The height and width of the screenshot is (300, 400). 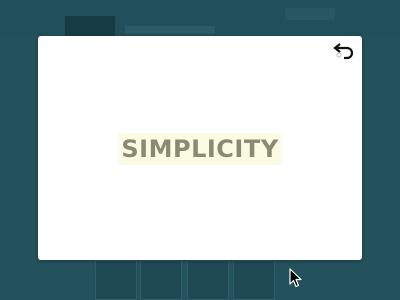 What do you see at coordinates (295, 278) in the screenshot?
I see `mouse-pointer-icon` at bounding box center [295, 278].